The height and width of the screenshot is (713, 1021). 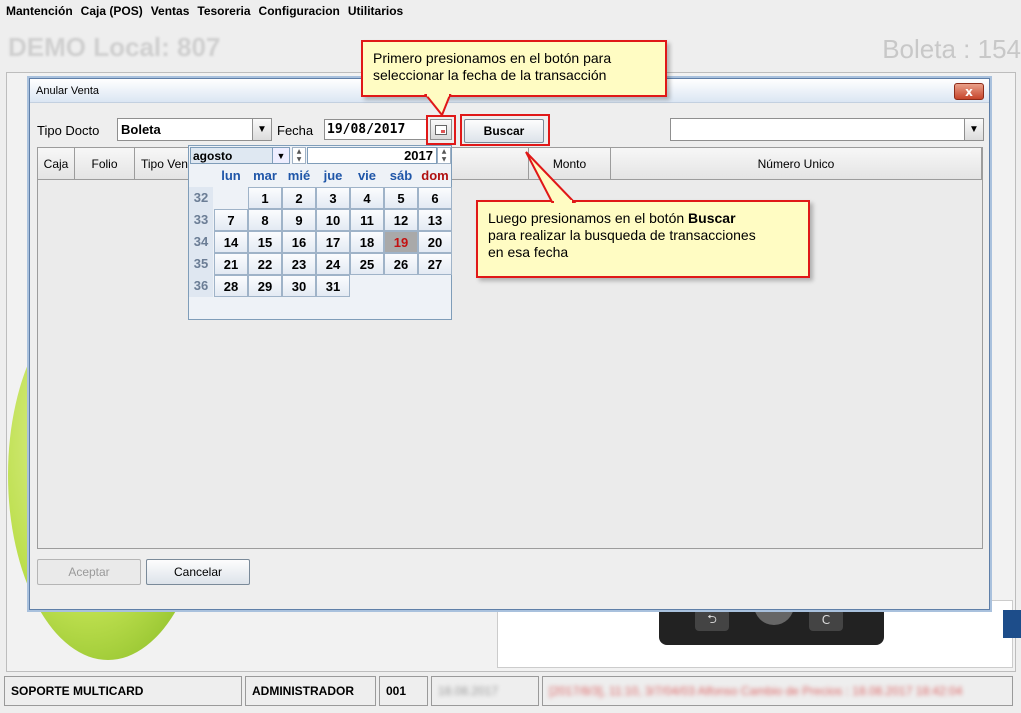 What do you see at coordinates (265, 175) in the screenshot?
I see `day-header-mar: mar` at bounding box center [265, 175].